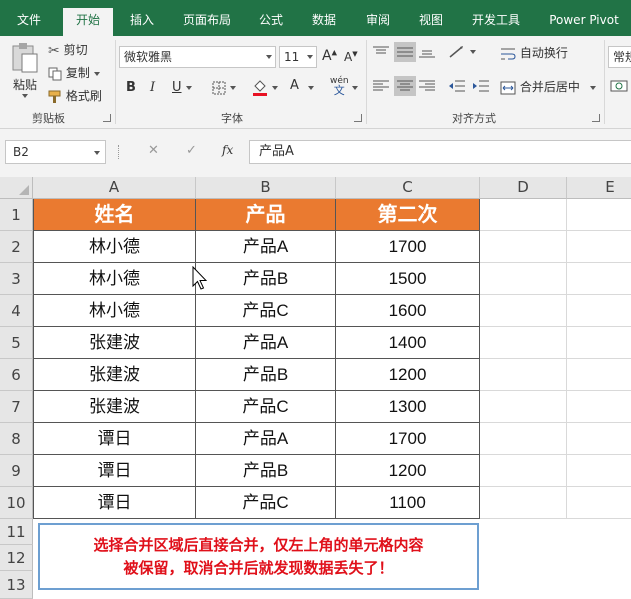  Describe the element at coordinates (534, 52) in the screenshot. I see `wrap-text-button: 自动换行` at that location.